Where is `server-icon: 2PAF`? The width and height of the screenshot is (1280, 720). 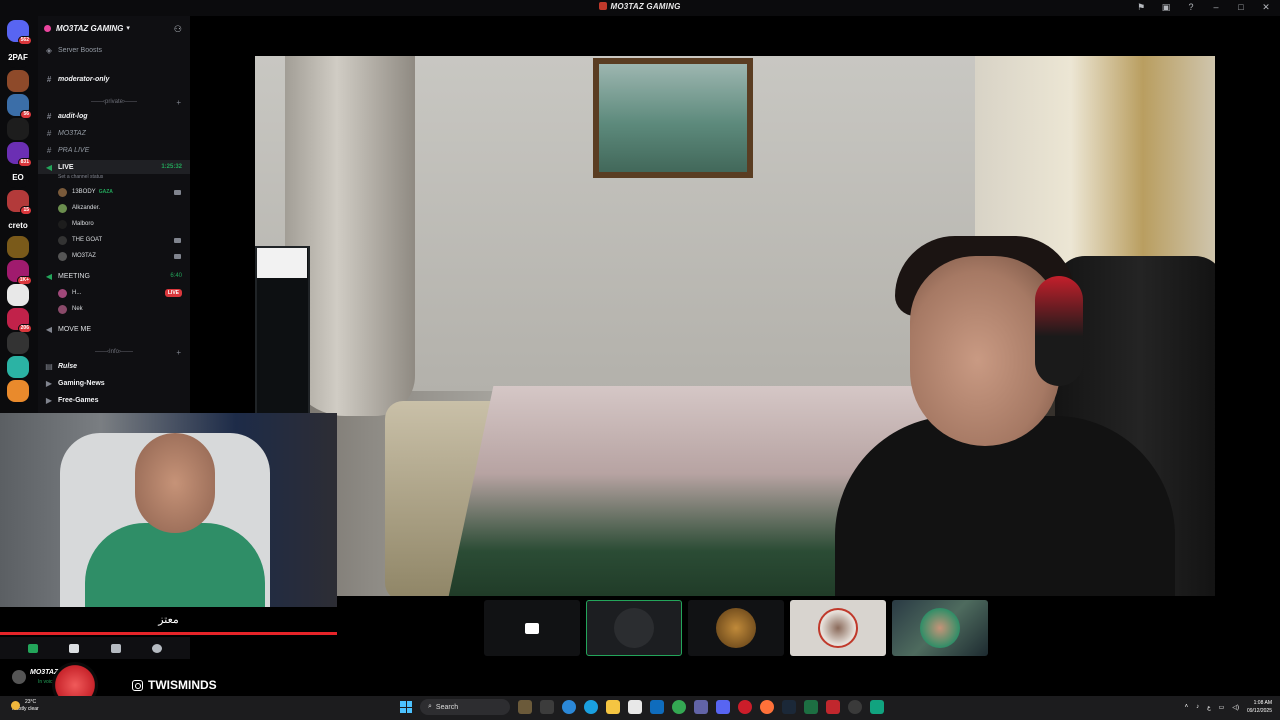
server-icon: 2PAF is located at coordinates (18, 57).